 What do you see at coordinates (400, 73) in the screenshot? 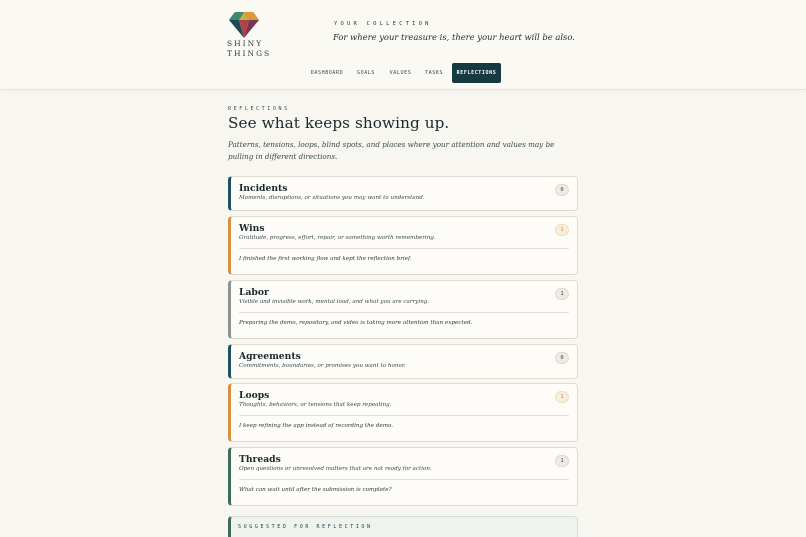
I see `nav-values: VALUES` at bounding box center [400, 73].